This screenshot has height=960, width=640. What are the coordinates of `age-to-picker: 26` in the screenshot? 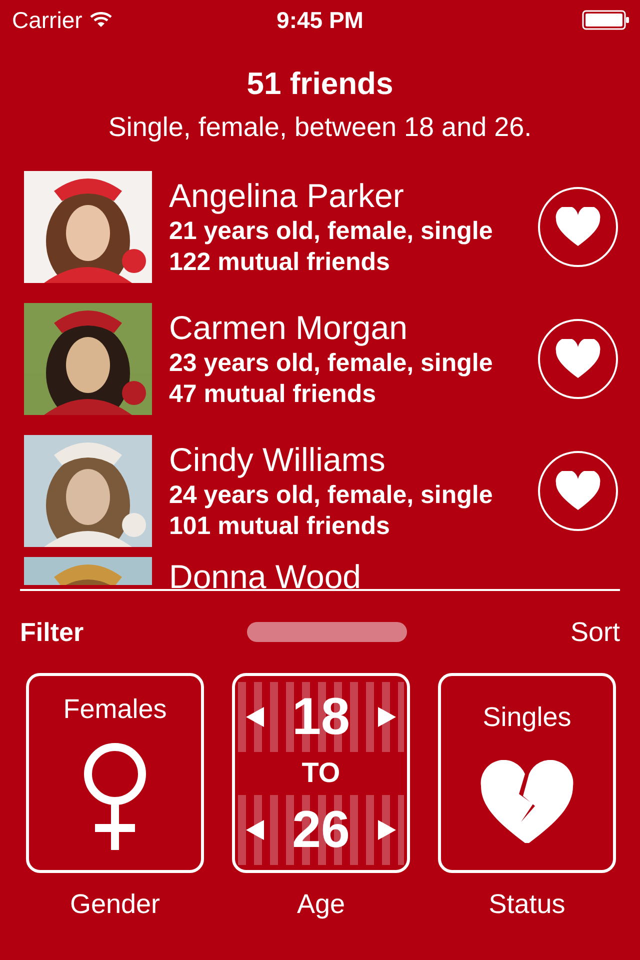 It's located at (321, 829).